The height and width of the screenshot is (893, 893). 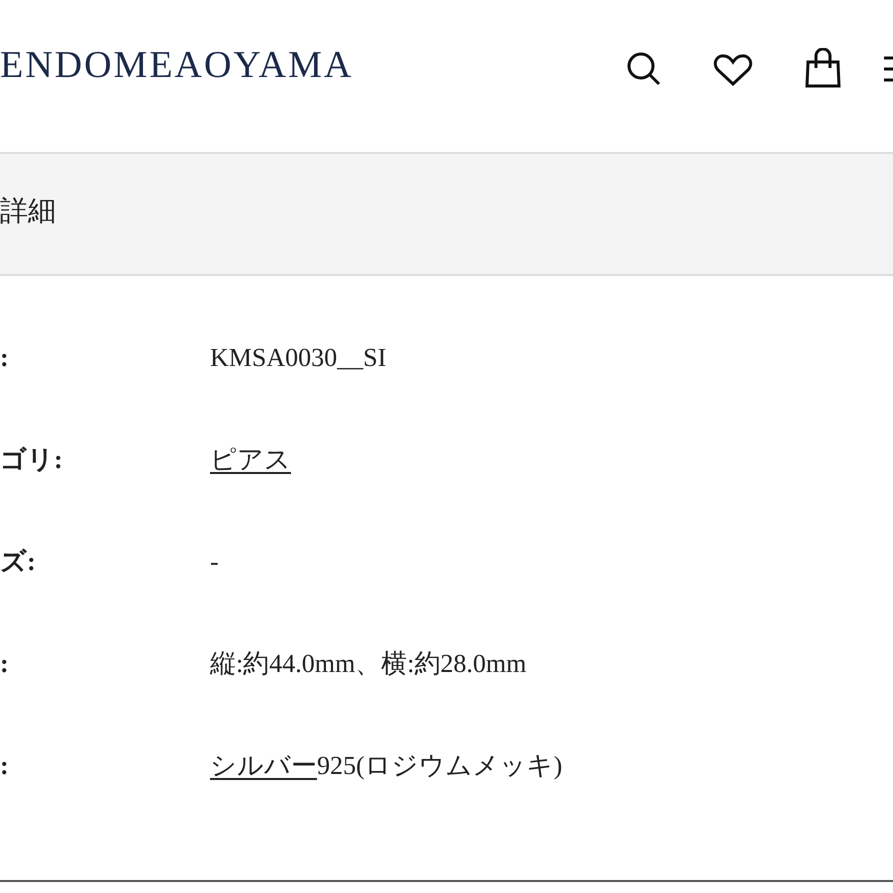 What do you see at coordinates (446, 215) in the screenshot?
I see `section-header: 詳細` at bounding box center [446, 215].